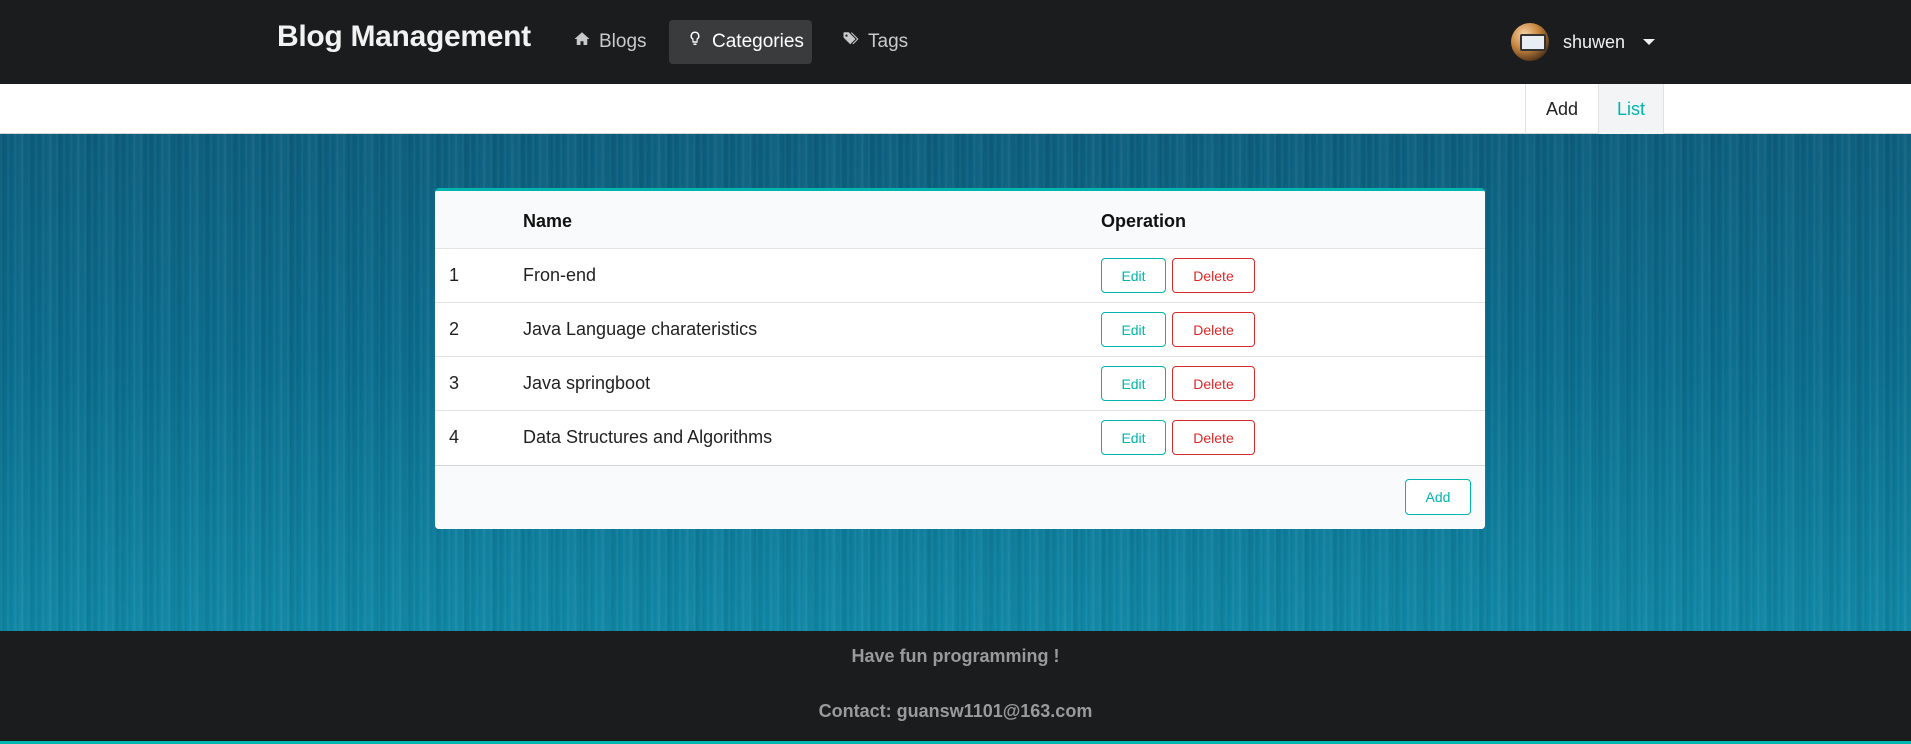  Describe the element at coordinates (960, 497) in the screenshot. I see `table-footer: Add` at that location.